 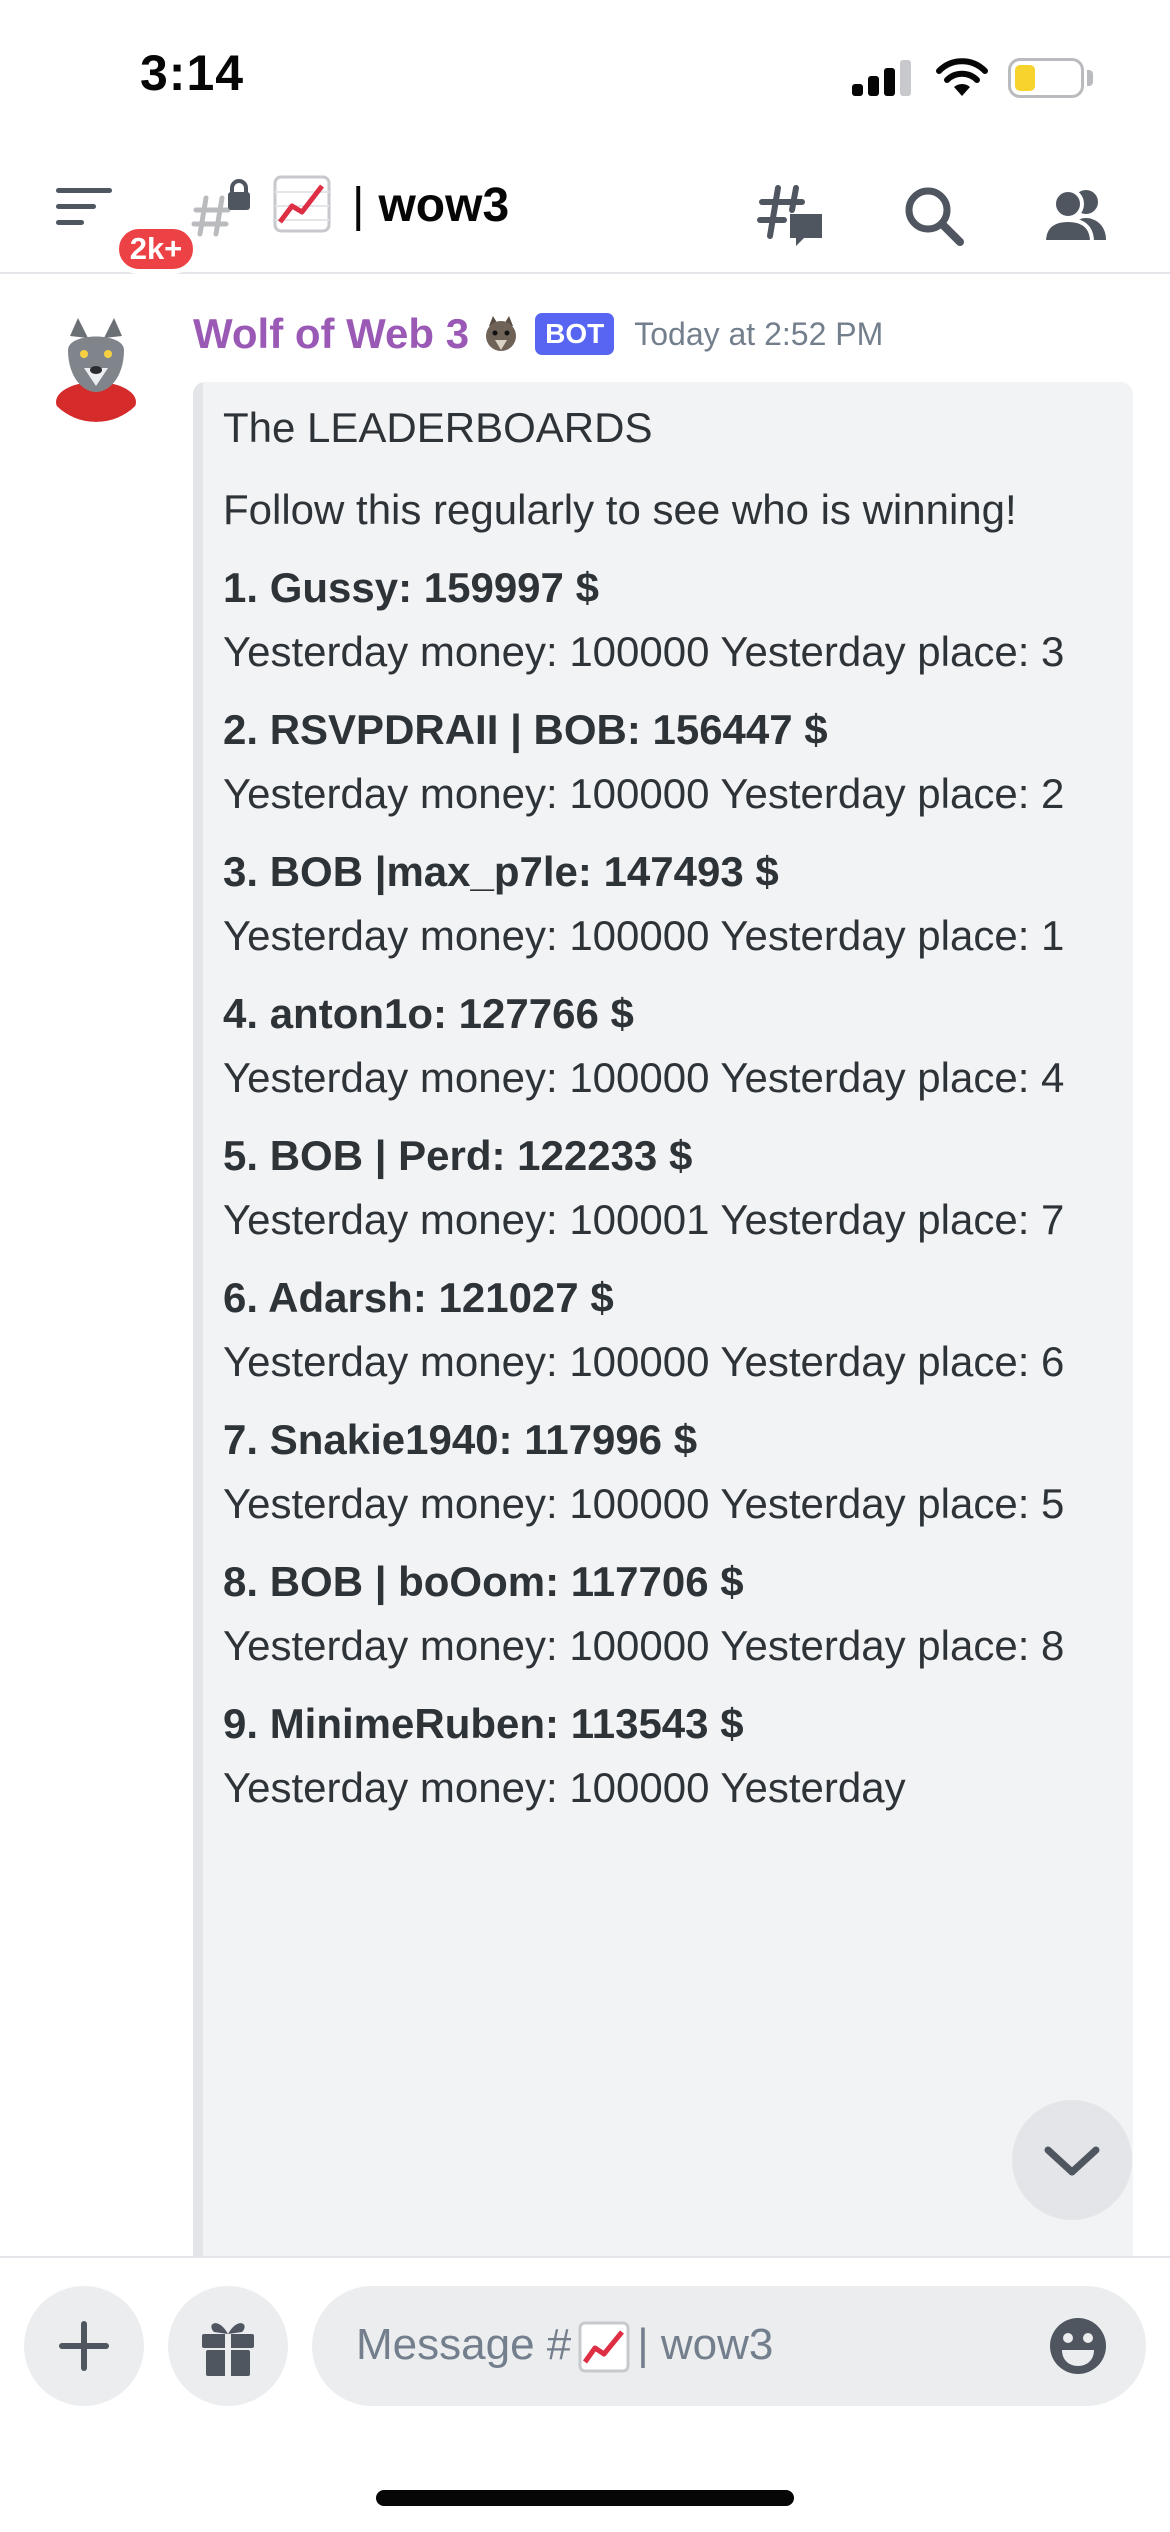 I want to click on home-indicator, so click(x=585, y=2498).